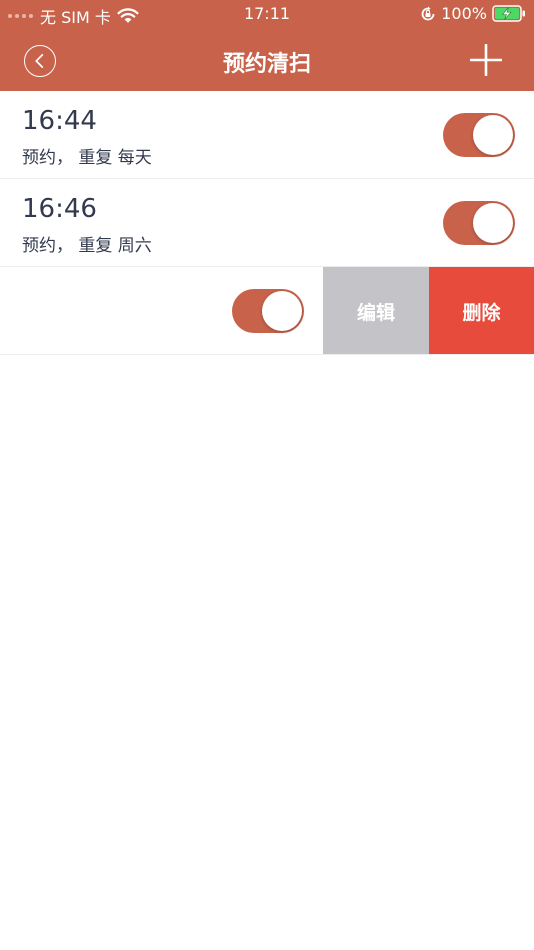 The height and width of the screenshot is (950, 534). I want to click on battery-charging-icon, so click(508, 13).